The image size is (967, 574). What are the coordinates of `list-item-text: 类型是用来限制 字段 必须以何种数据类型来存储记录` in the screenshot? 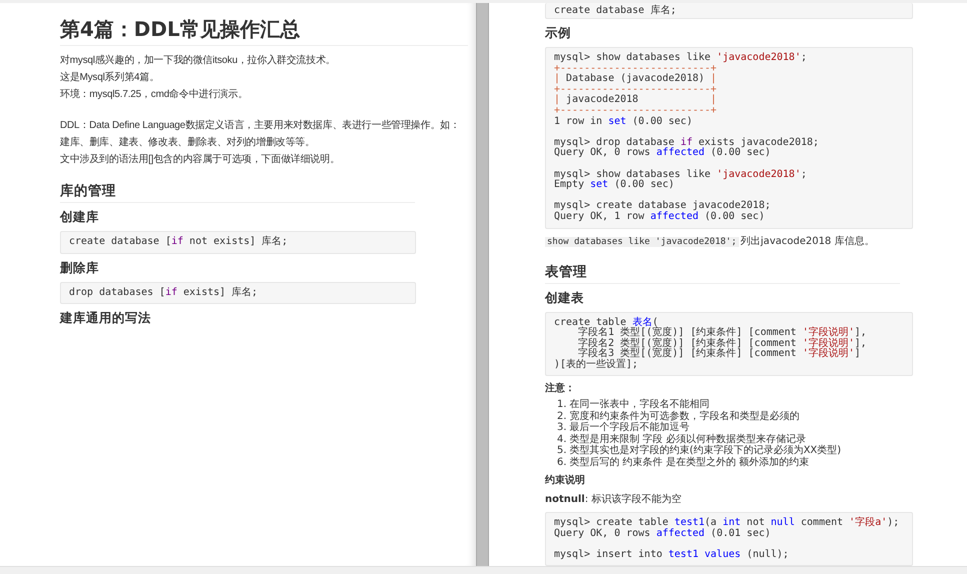 It's located at (688, 439).